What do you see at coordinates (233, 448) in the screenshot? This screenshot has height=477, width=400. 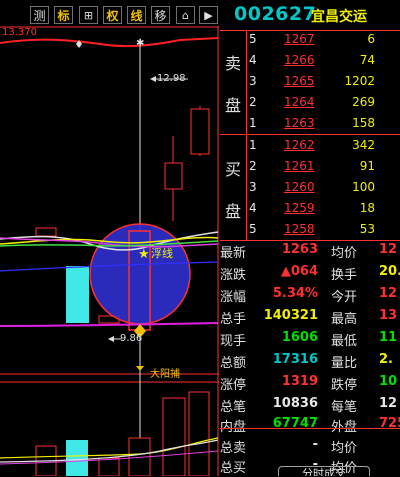 I see `quote-label: 总卖` at bounding box center [233, 448].